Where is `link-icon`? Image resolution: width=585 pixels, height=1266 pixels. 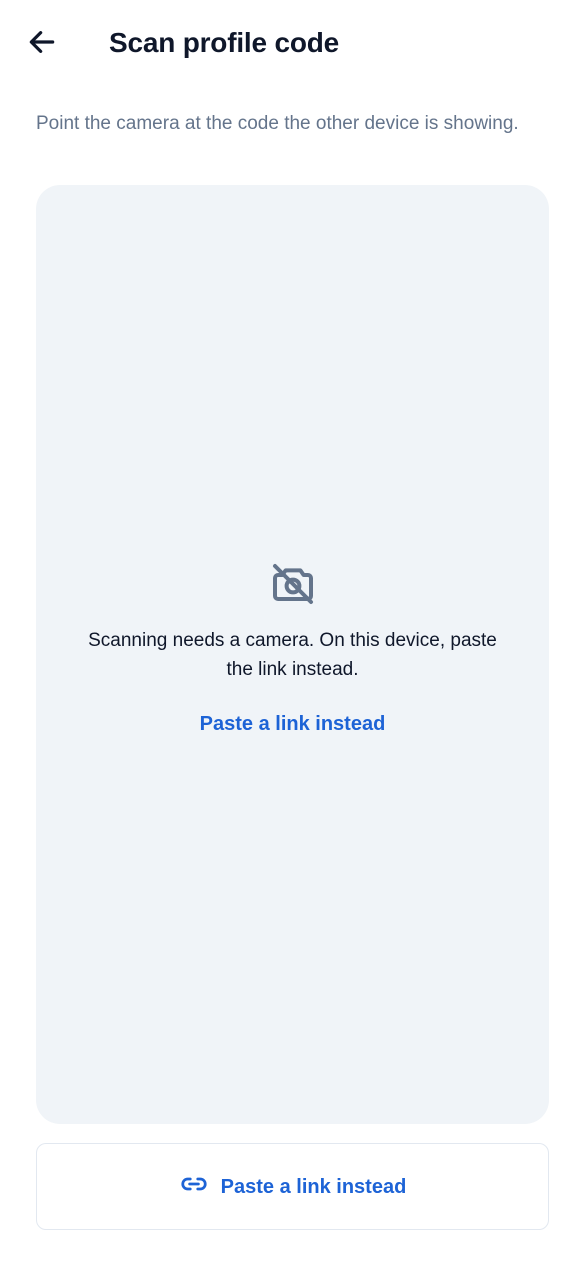
link-icon is located at coordinates (194, 1186).